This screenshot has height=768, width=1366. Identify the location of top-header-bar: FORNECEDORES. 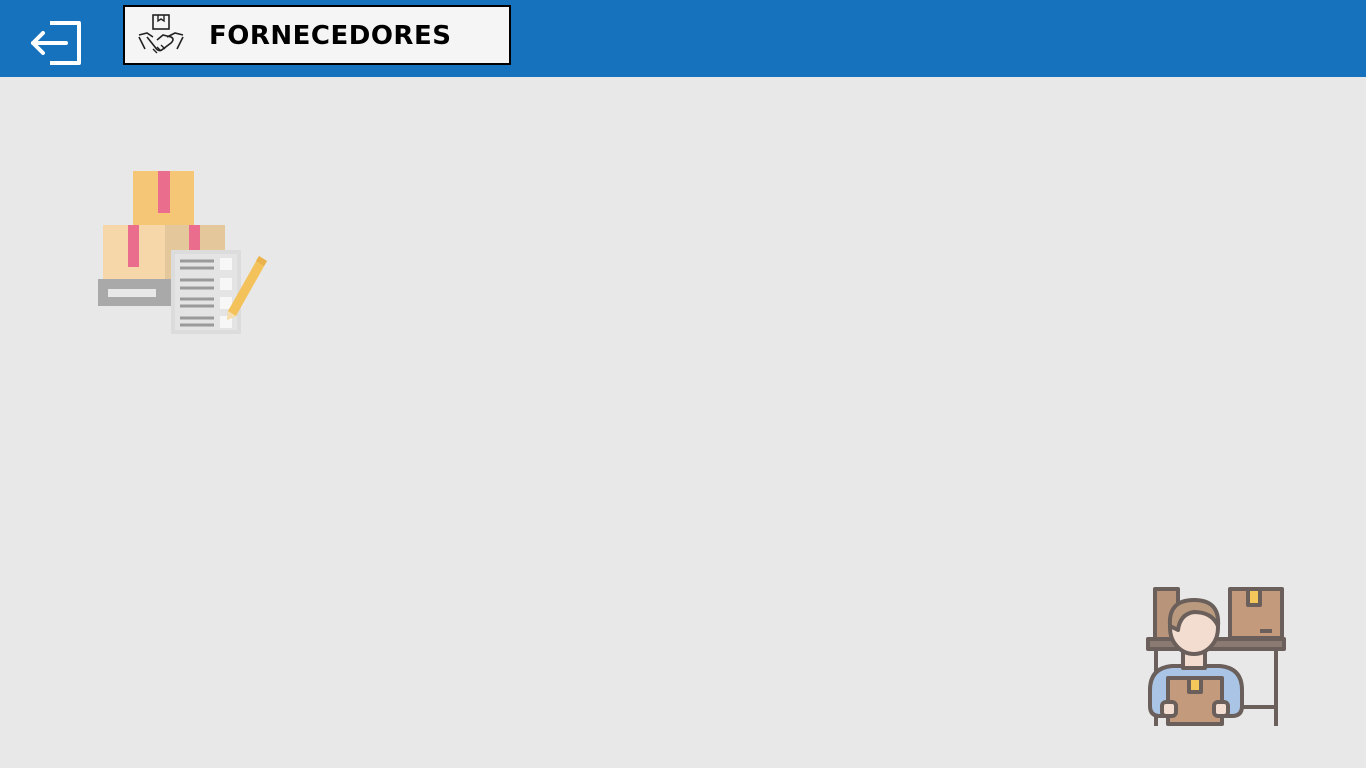
(683, 38).